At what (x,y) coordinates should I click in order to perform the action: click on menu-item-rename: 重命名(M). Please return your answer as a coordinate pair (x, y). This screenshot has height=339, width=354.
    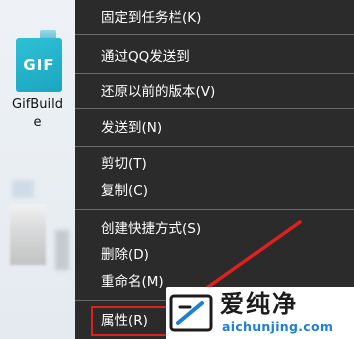
    Looking at the image, I should click on (132, 282).